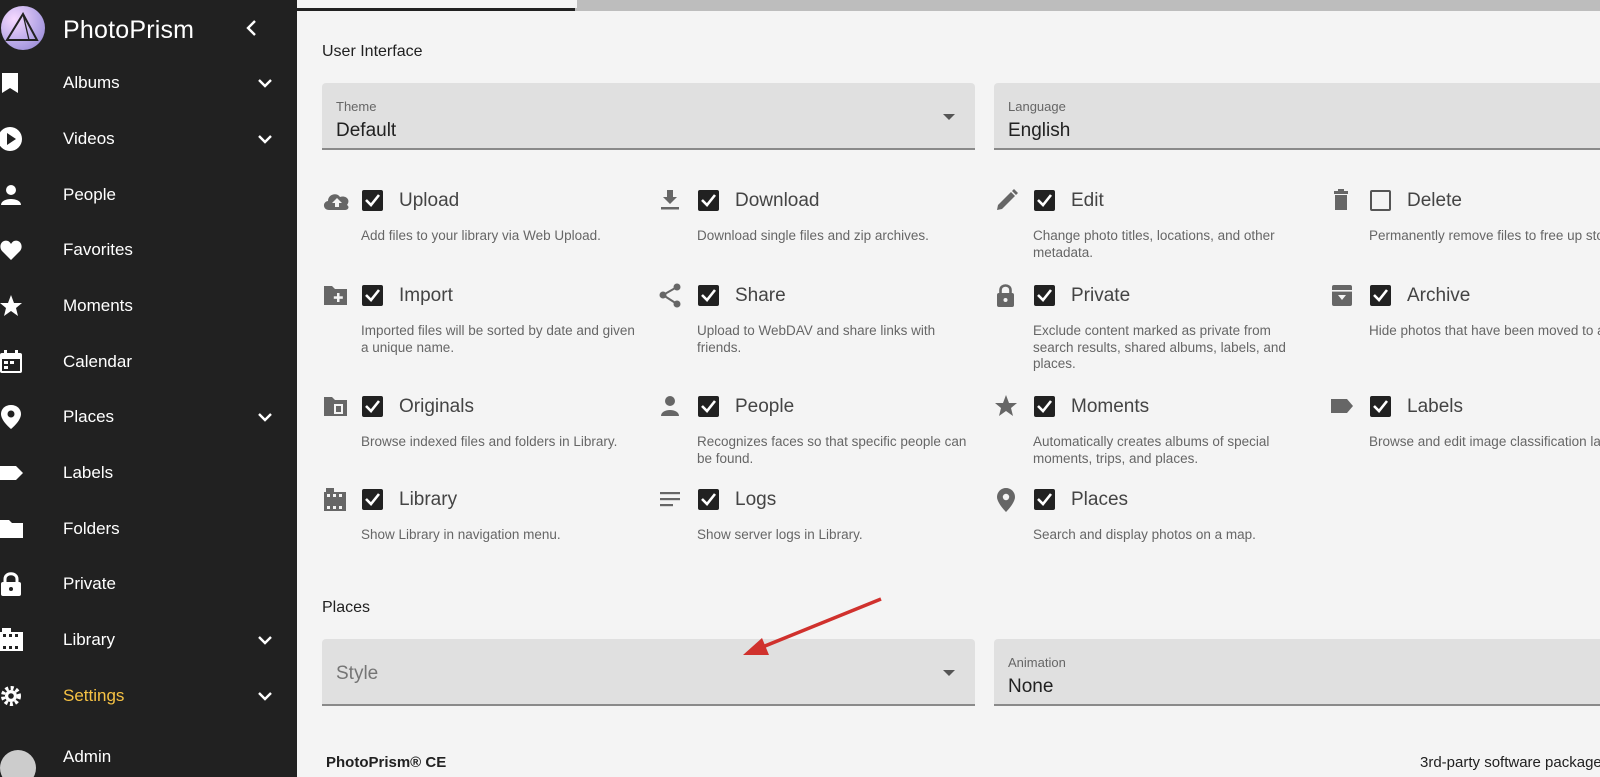  What do you see at coordinates (11, 584) in the screenshot?
I see `lock-icon` at bounding box center [11, 584].